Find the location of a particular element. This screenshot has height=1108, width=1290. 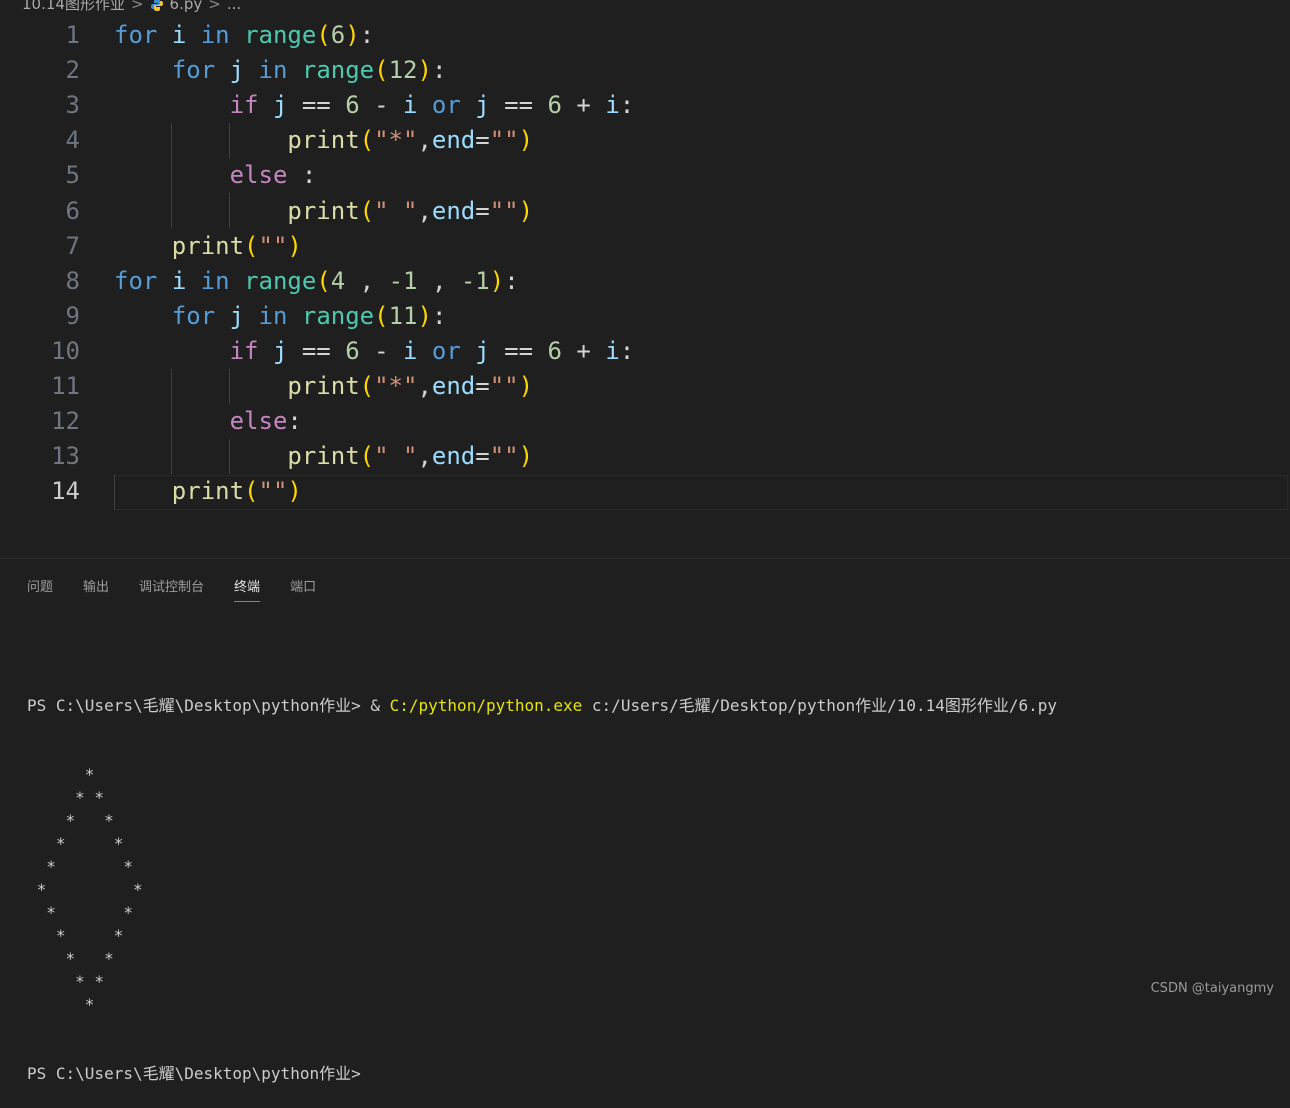

code-token: 12 is located at coordinates (403, 70).